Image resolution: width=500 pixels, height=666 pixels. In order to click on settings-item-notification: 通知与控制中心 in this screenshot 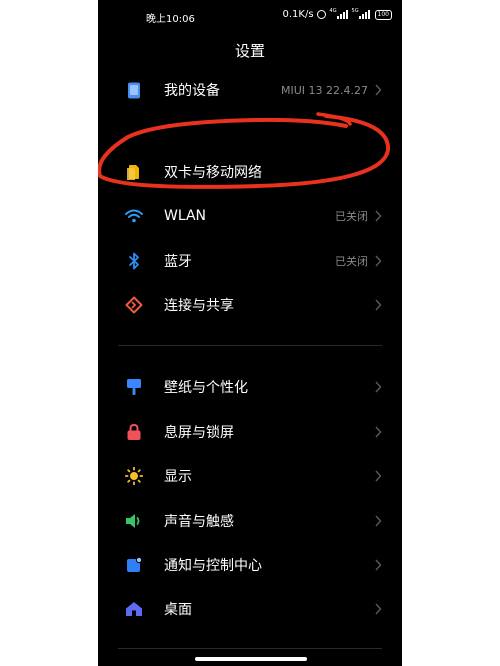, I will do `click(250, 565)`.